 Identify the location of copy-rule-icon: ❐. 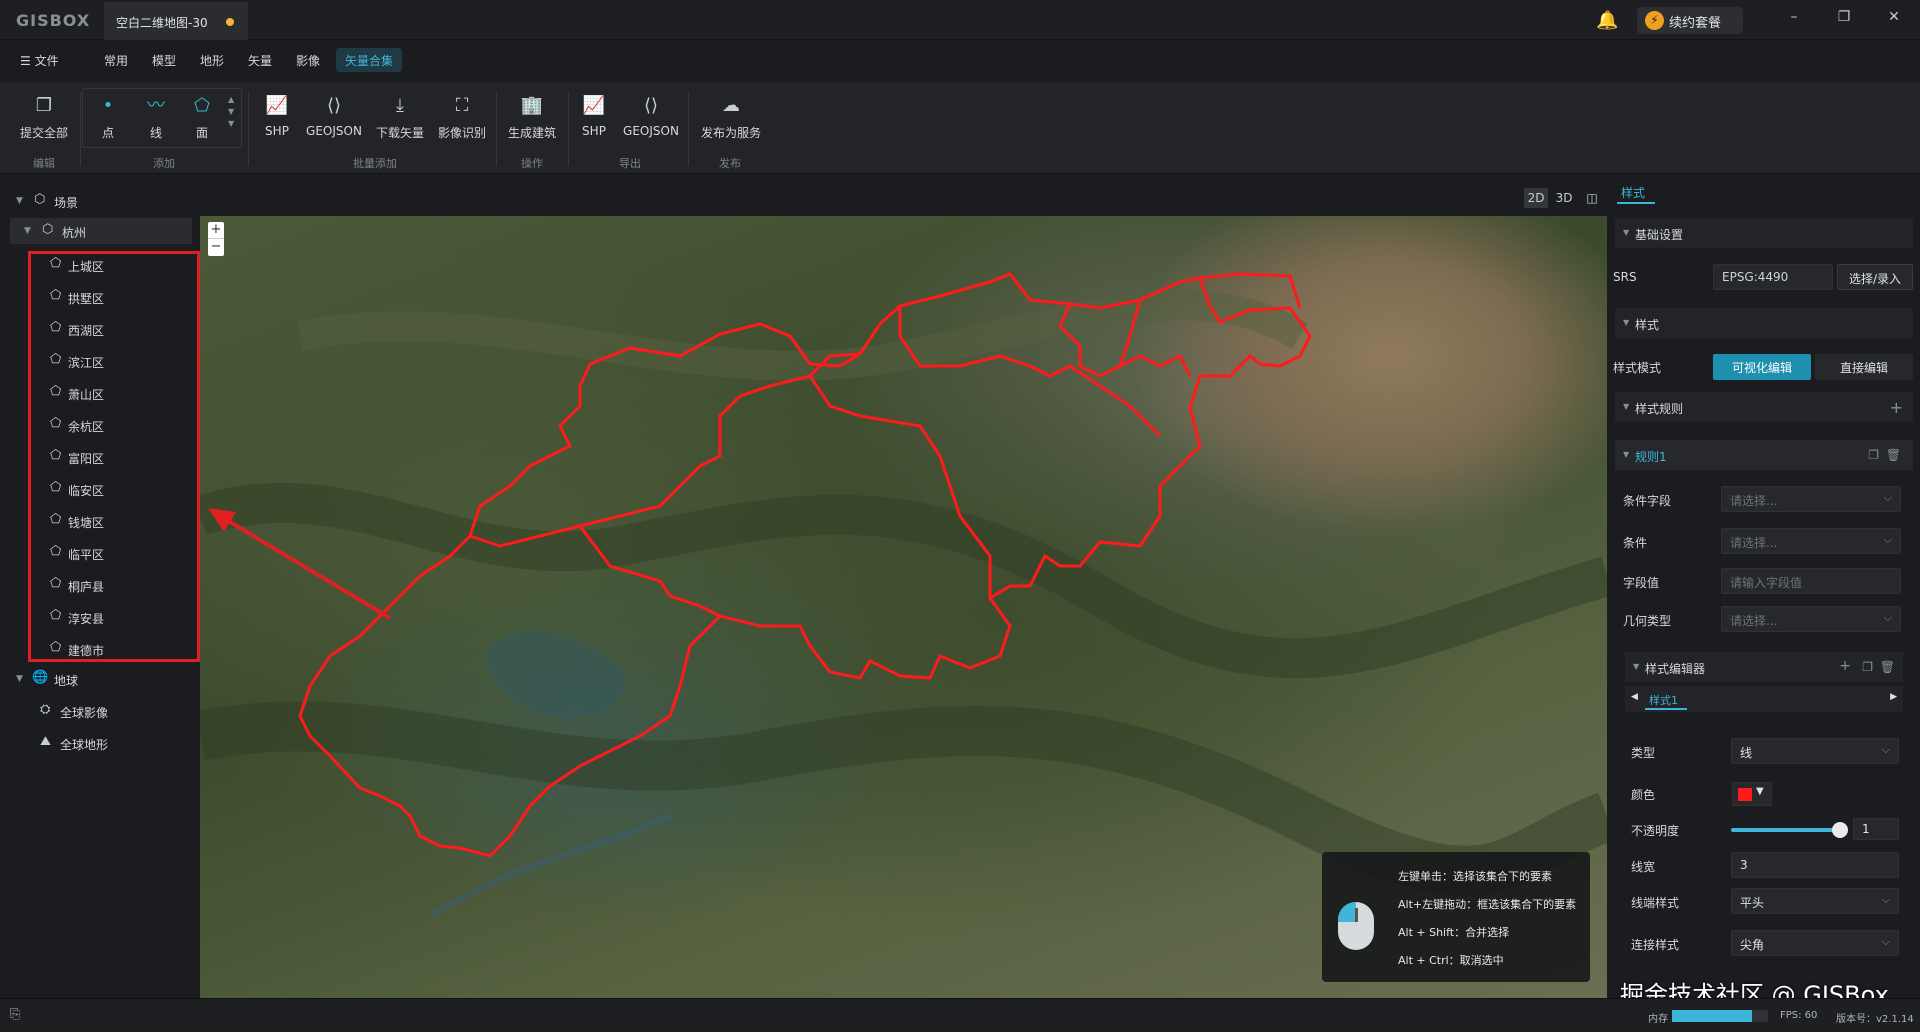
(1873, 455).